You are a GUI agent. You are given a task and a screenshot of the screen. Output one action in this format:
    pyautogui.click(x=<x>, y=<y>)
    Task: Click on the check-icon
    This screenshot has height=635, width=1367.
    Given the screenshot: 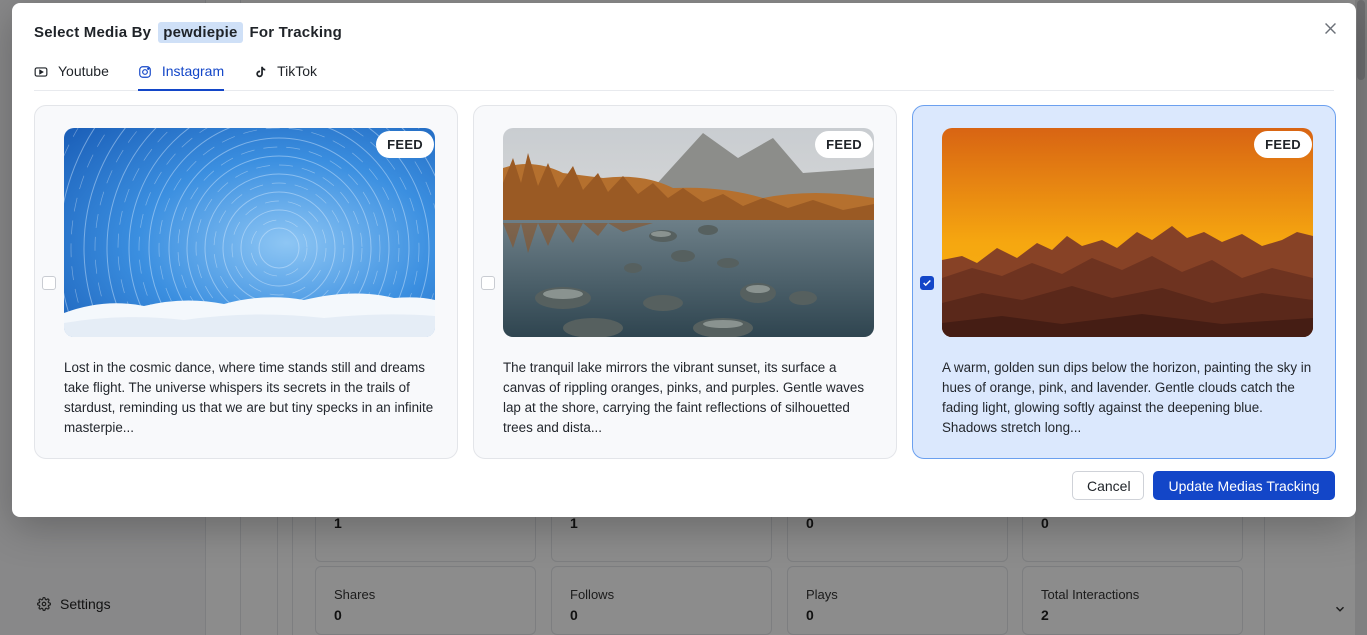 What is the action you would take?
    pyautogui.click(x=927, y=283)
    